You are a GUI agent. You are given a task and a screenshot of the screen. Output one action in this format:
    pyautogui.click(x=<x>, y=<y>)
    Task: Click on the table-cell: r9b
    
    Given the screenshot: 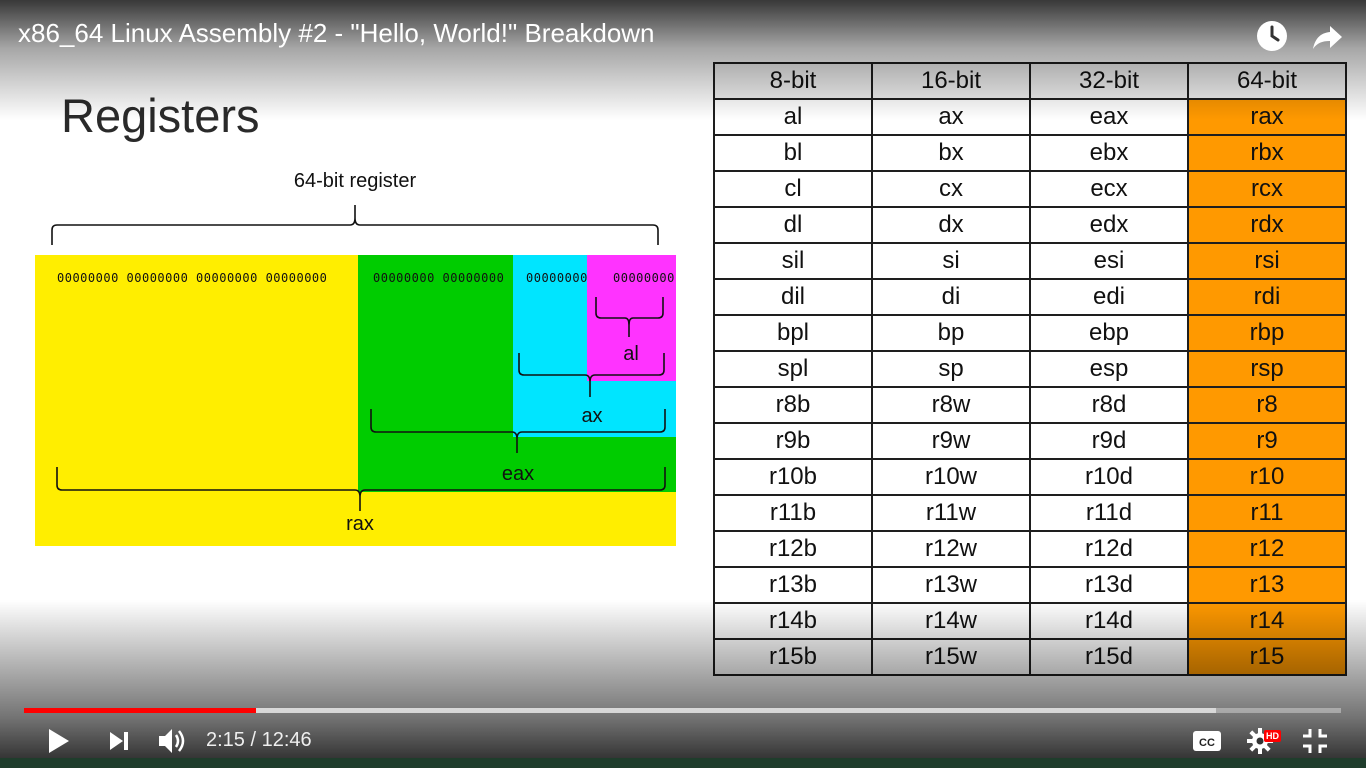 What is the action you would take?
    pyautogui.click(x=793, y=441)
    